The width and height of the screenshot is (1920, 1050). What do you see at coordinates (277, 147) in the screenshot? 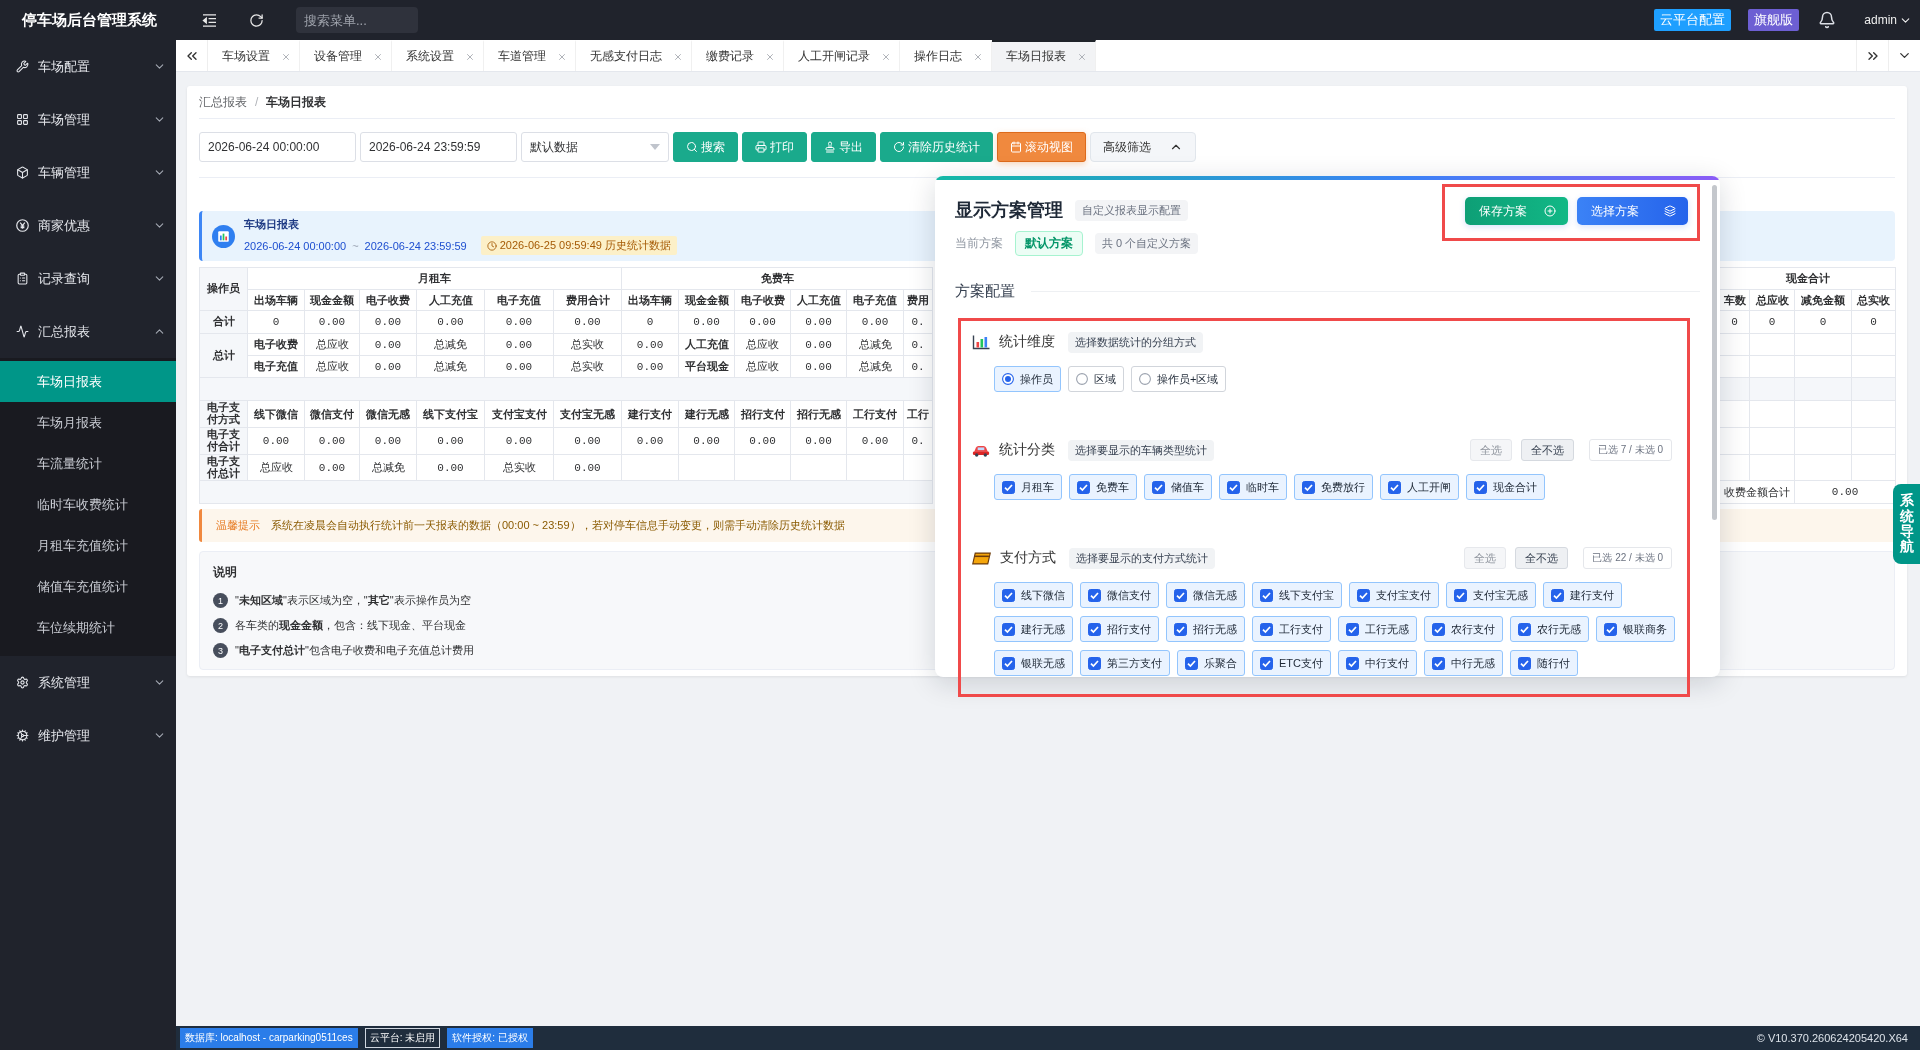
I see `start-time-field: 2026-06-24 00:00:00` at bounding box center [277, 147].